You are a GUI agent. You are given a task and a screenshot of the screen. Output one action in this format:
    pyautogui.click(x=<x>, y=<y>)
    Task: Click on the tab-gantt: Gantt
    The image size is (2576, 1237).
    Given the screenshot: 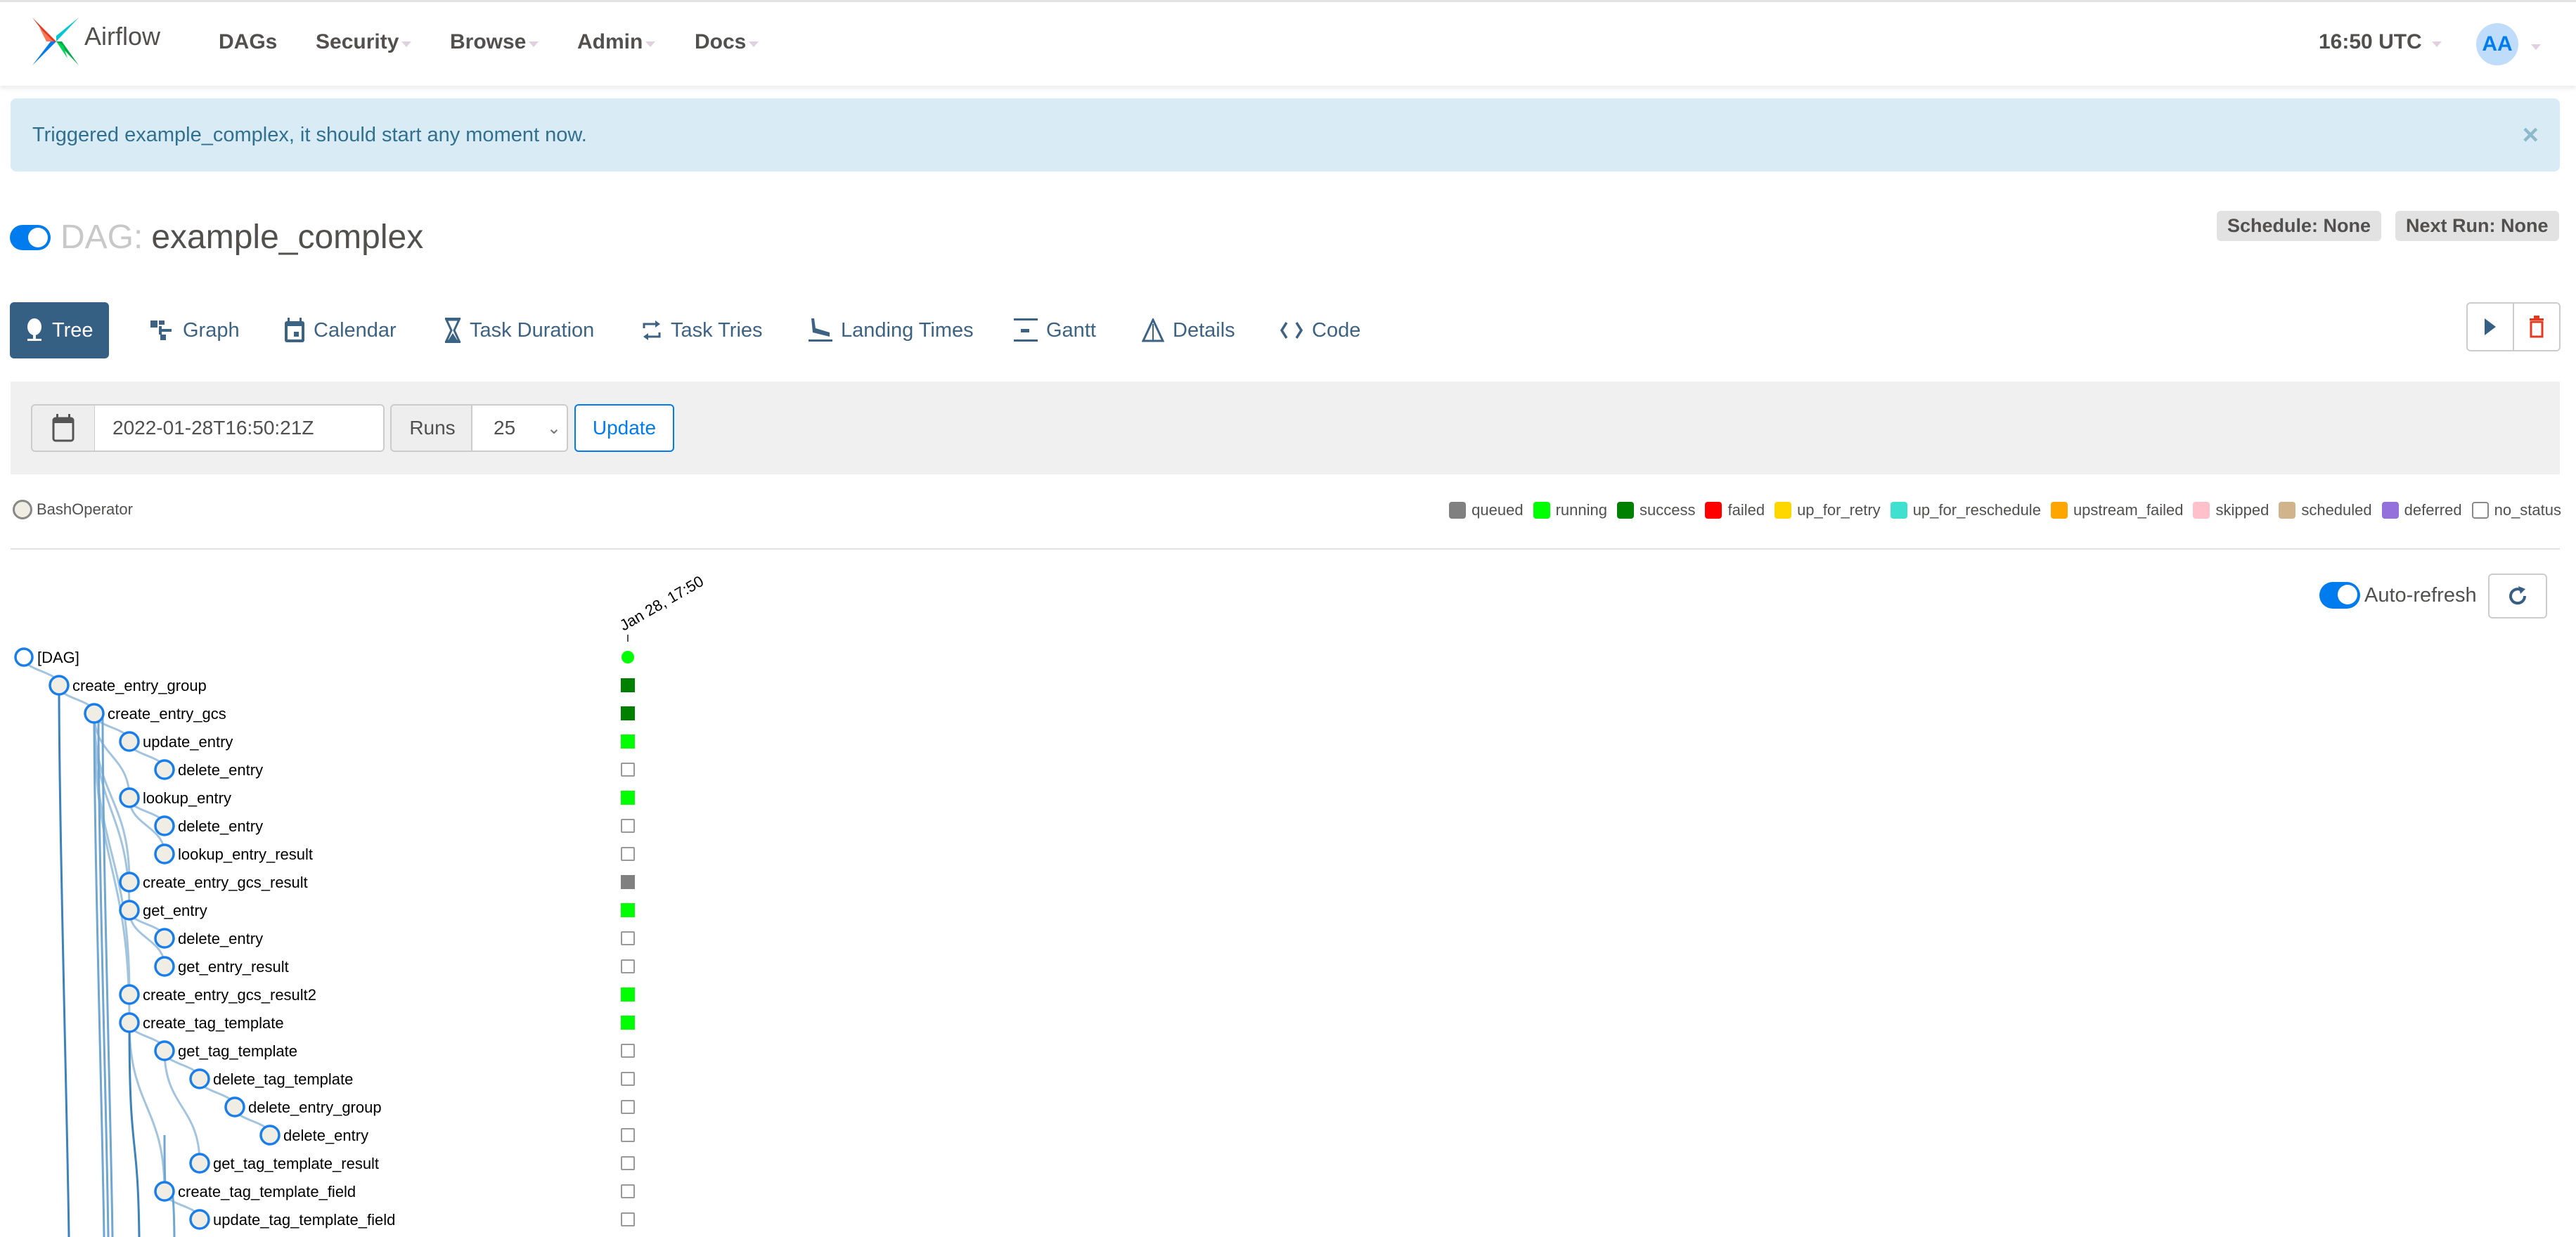 What is the action you would take?
    pyautogui.click(x=1055, y=330)
    